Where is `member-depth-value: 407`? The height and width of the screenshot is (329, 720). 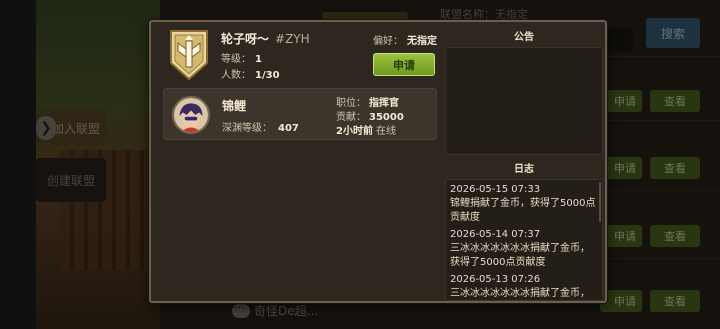 member-depth-value: 407 is located at coordinates (288, 128).